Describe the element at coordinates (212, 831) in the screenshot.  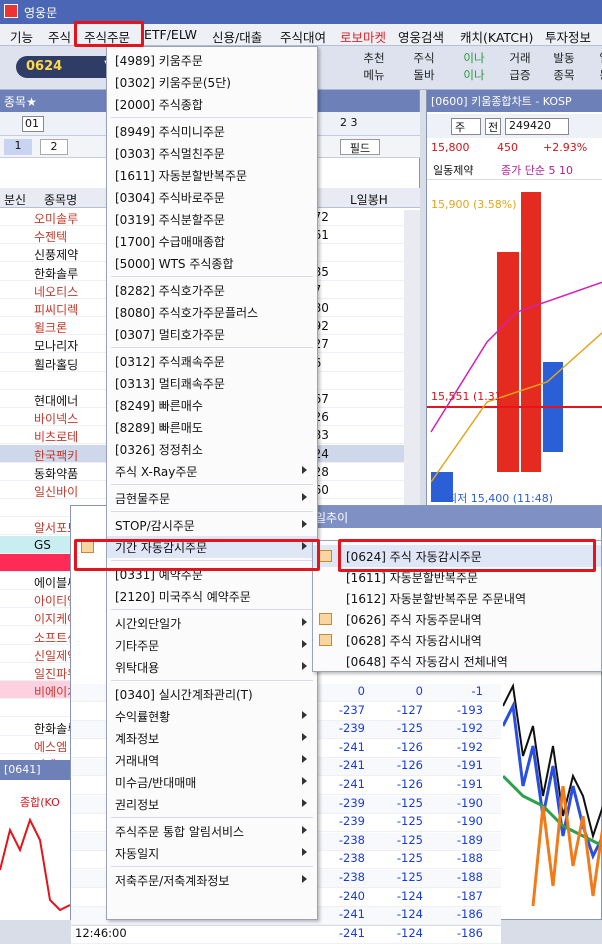
I see `menu-item: 주식주문 통합 알림서비스` at that location.